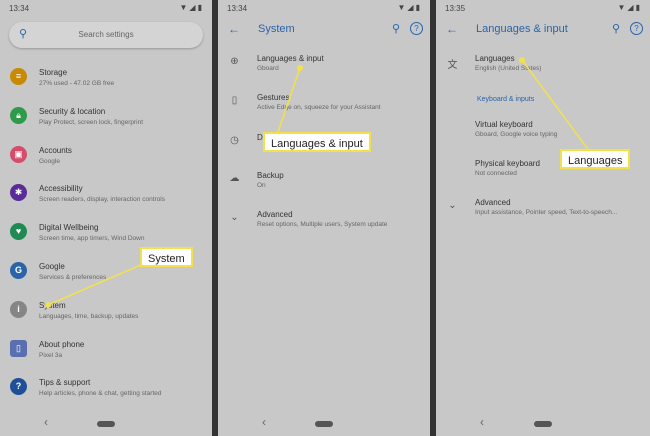  What do you see at coordinates (166, 257) in the screenshot?
I see `callout-system: System` at bounding box center [166, 257].